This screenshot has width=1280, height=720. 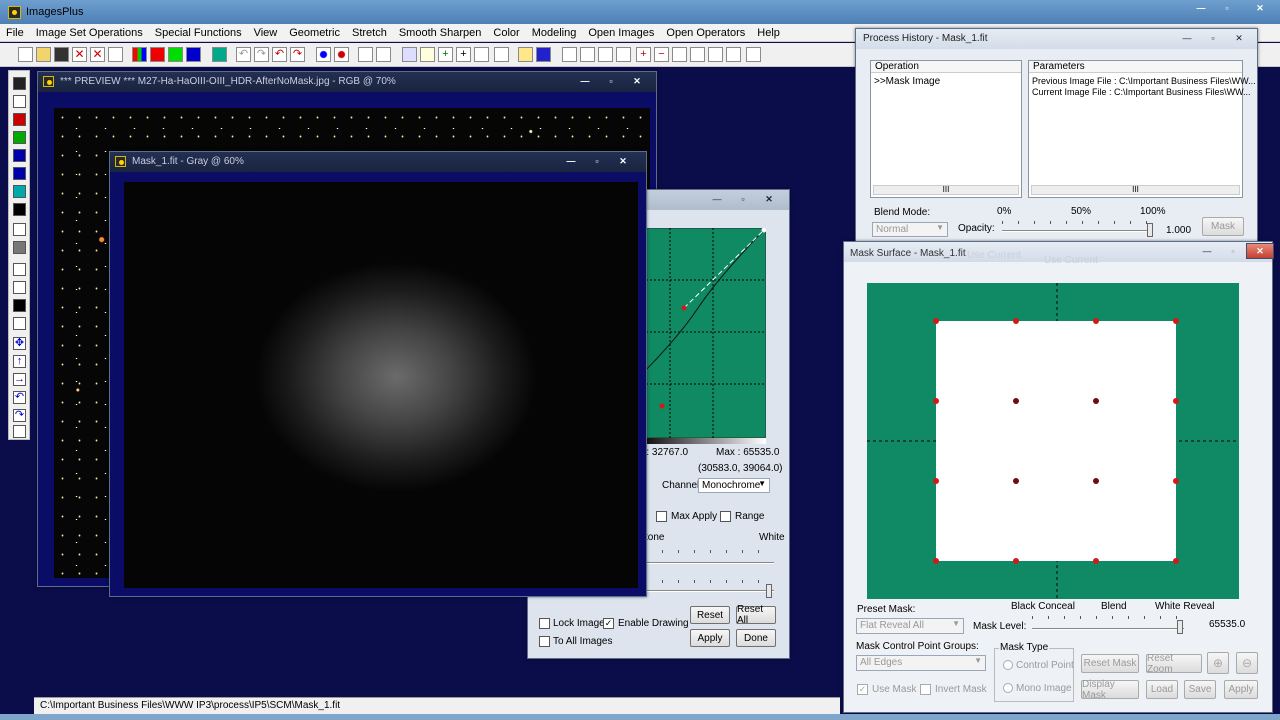 I want to click on tool-1-icon, so click(x=19, y=83).